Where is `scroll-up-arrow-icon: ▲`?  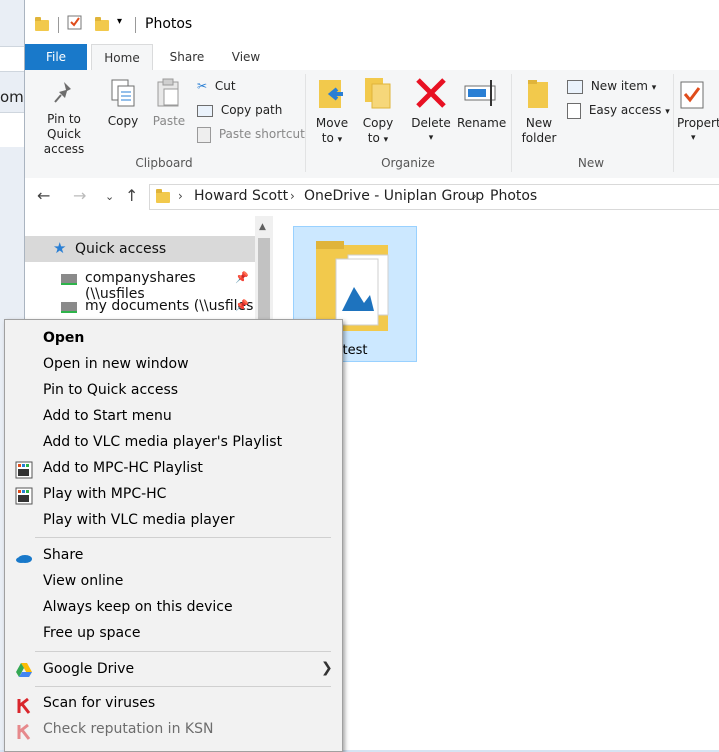 scroll-up-arrow-icon: ▲ is located at coordinates (262, 227).